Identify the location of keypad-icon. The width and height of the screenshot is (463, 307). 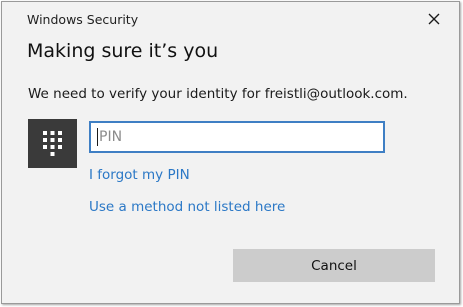
(52, 143).